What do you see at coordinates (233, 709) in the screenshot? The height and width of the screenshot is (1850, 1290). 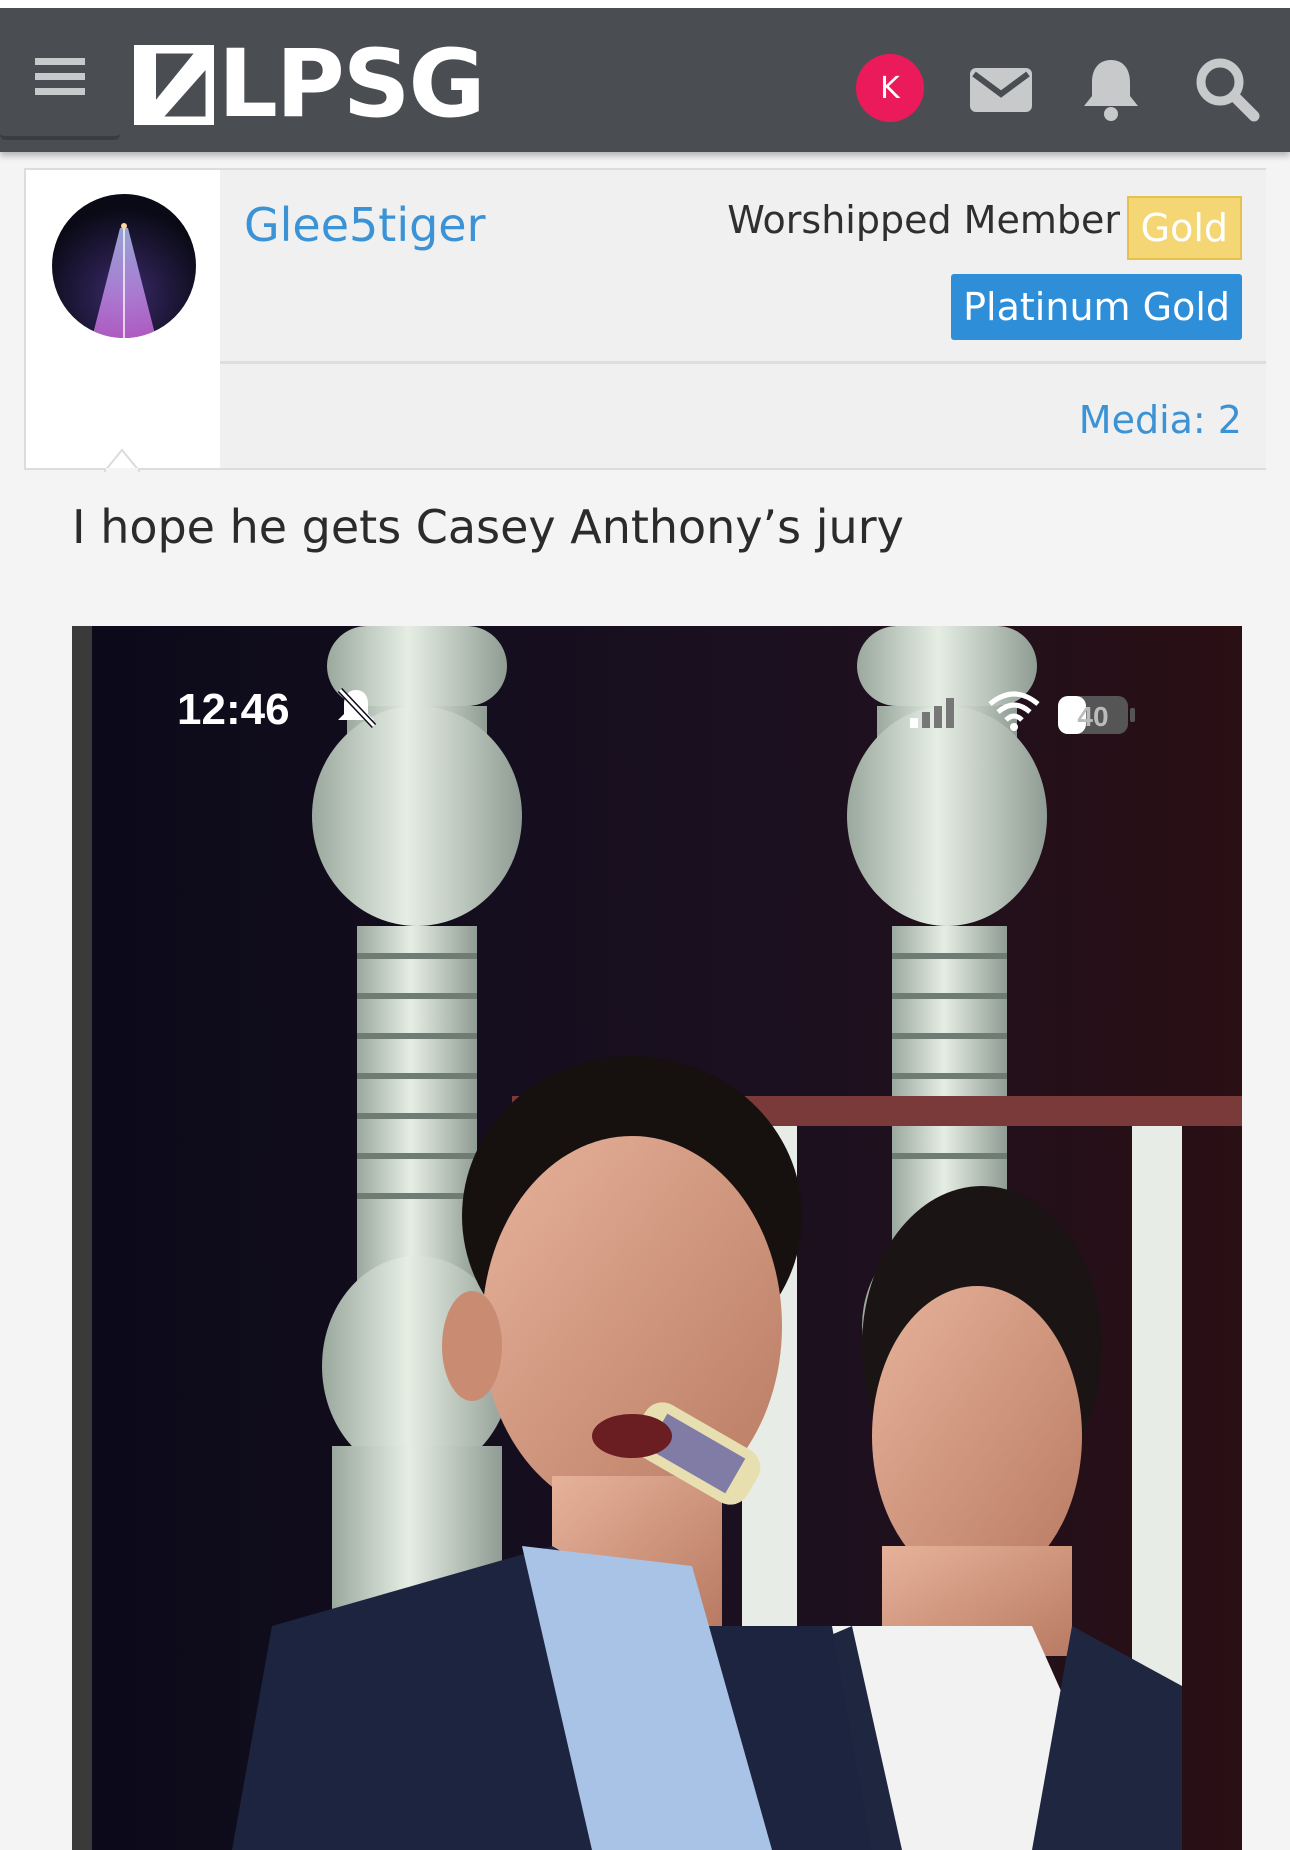 I see `status-time: 12:46` at bounding box center [233, 709].